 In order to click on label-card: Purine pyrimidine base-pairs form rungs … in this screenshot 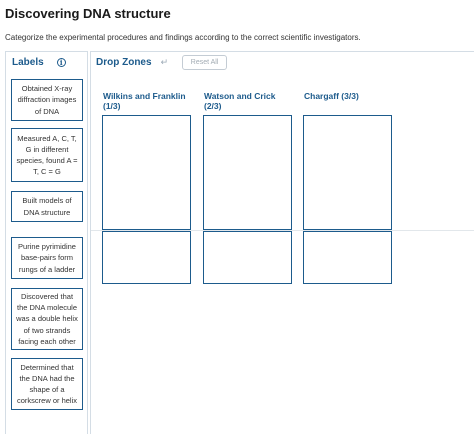, I will do `click(47, 258)`.